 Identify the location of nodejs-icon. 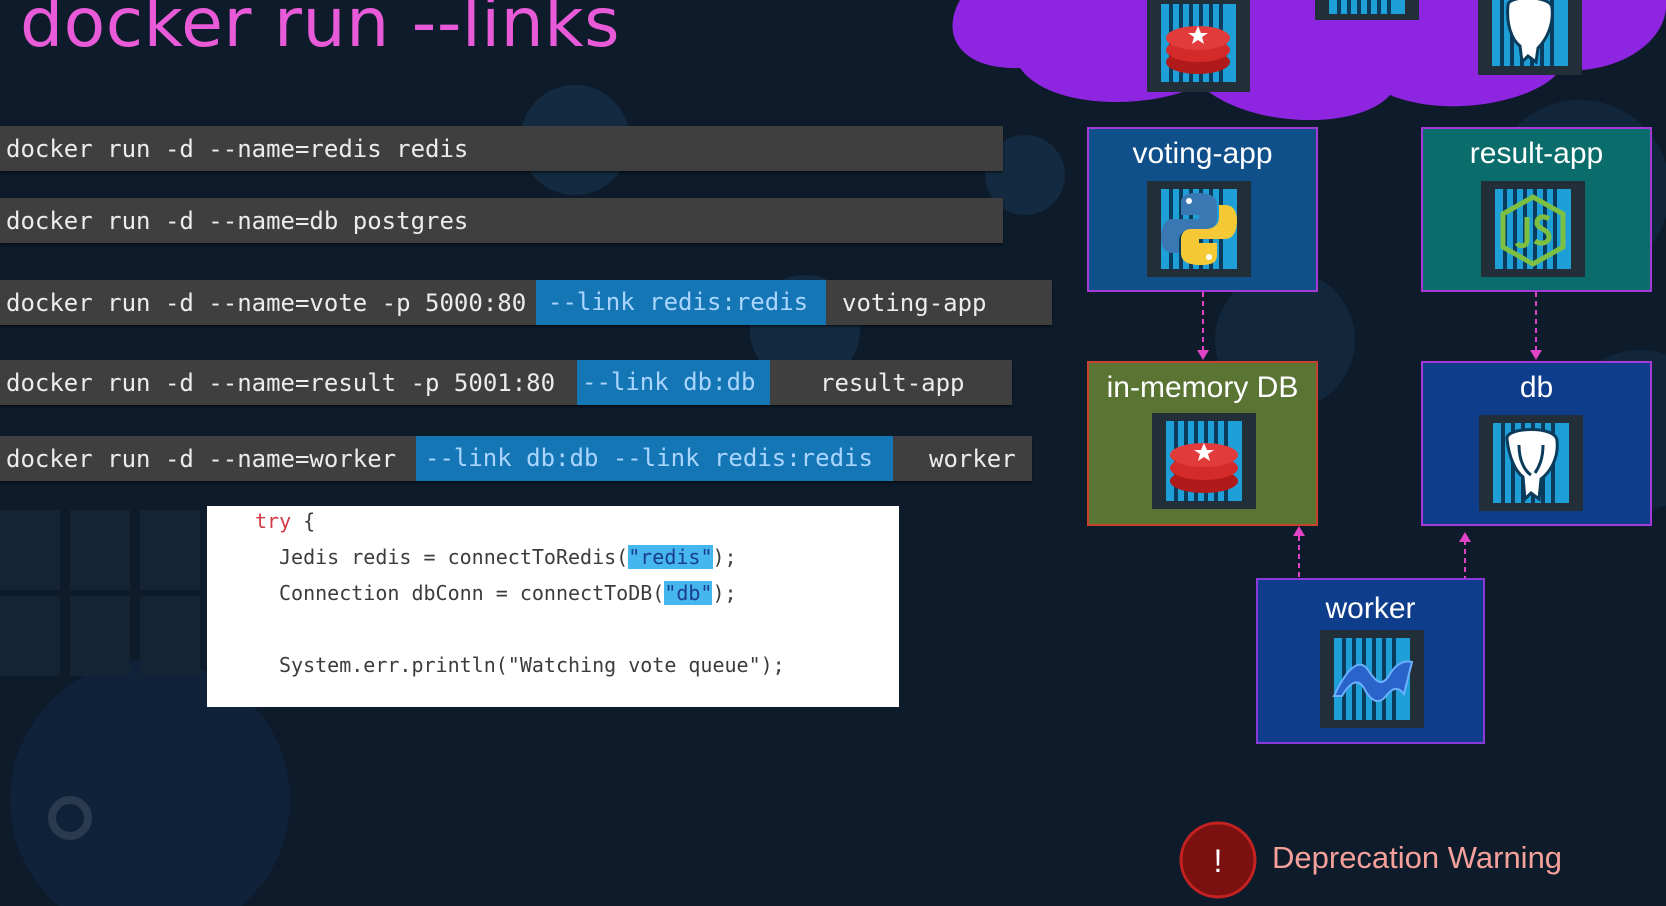
(1533, 229).